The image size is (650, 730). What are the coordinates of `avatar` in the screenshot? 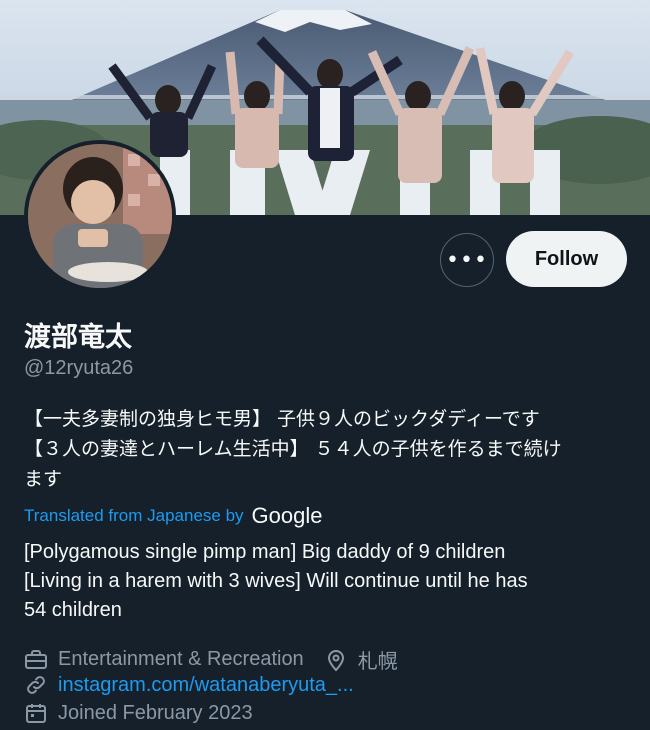 It's located at (100, 216).